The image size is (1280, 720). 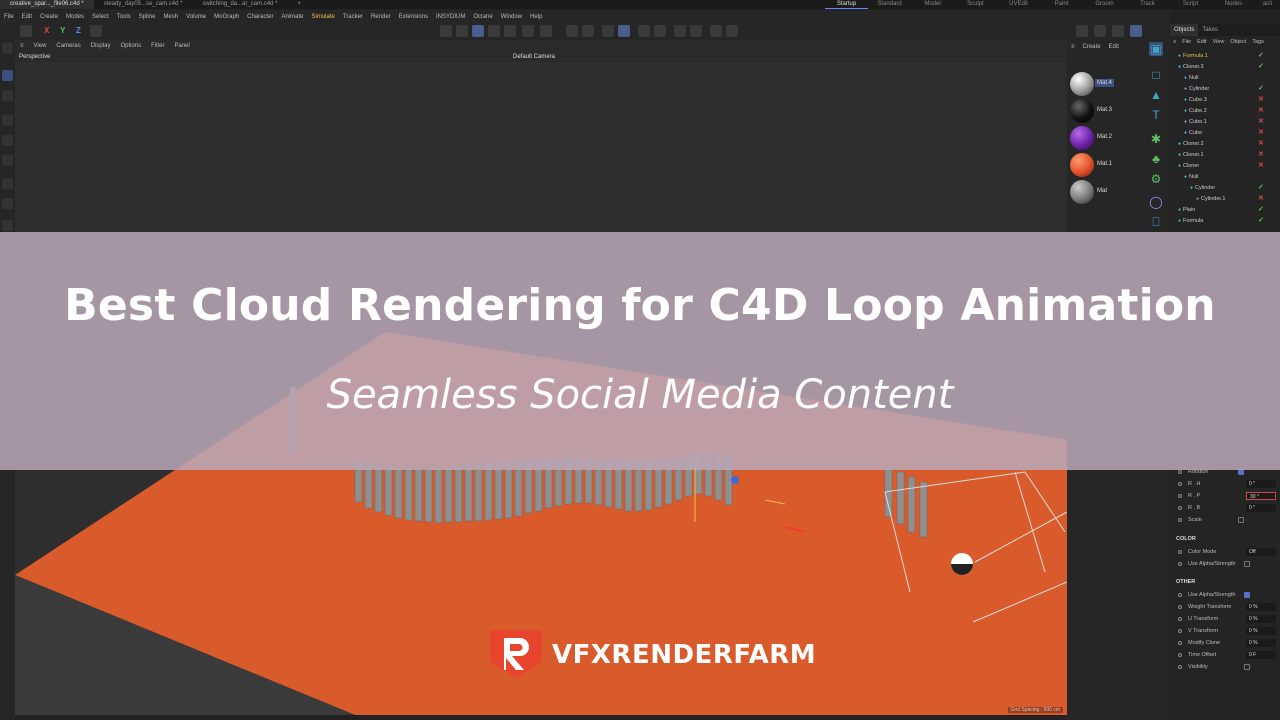 I want to click on viewport-menu-options: Options, so click(x=130, y=46).